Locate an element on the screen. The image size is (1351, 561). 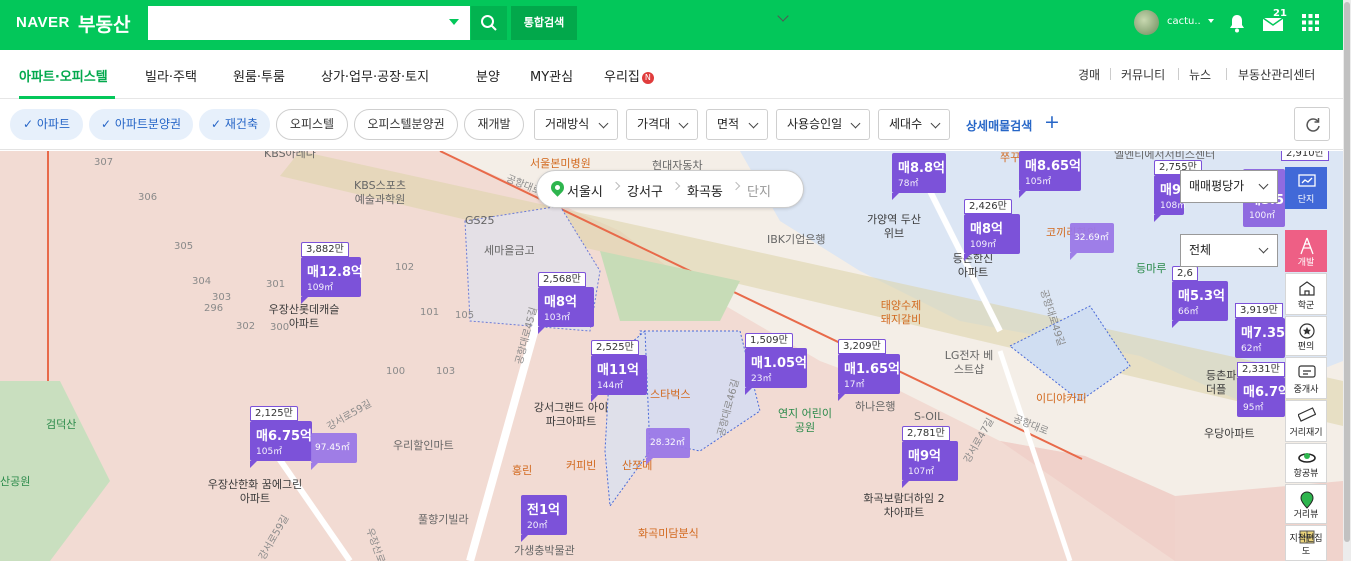
listing-marker: 매8.8억 78㎡ is located at coordinates (919, 176).